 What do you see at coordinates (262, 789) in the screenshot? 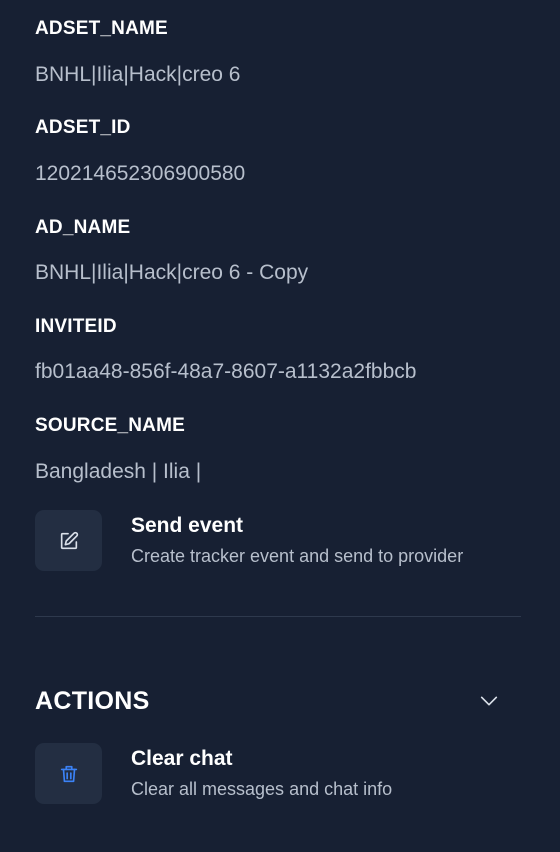
I see `clear-chat-subtitle: Clear all messages and chat info` at bounding box center [262, 789].